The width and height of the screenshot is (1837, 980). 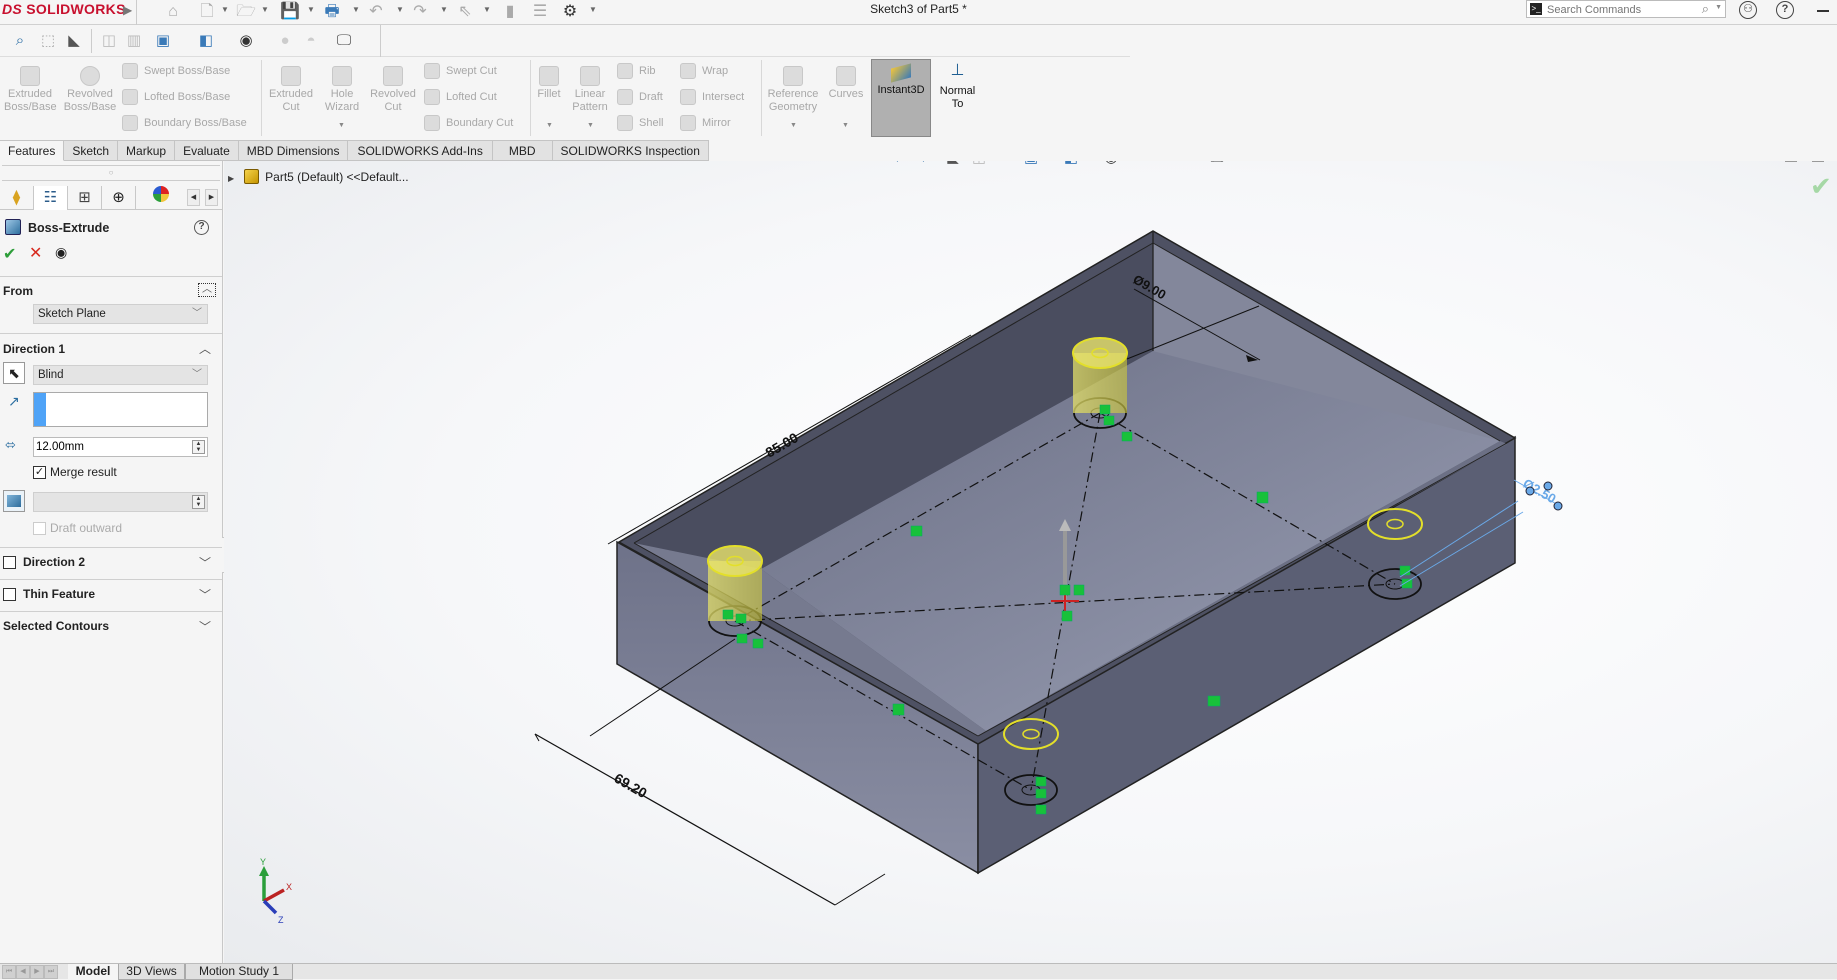 I want to click on linear-pattern-dropdown-icon: ▼, so click(x=590, y=125).